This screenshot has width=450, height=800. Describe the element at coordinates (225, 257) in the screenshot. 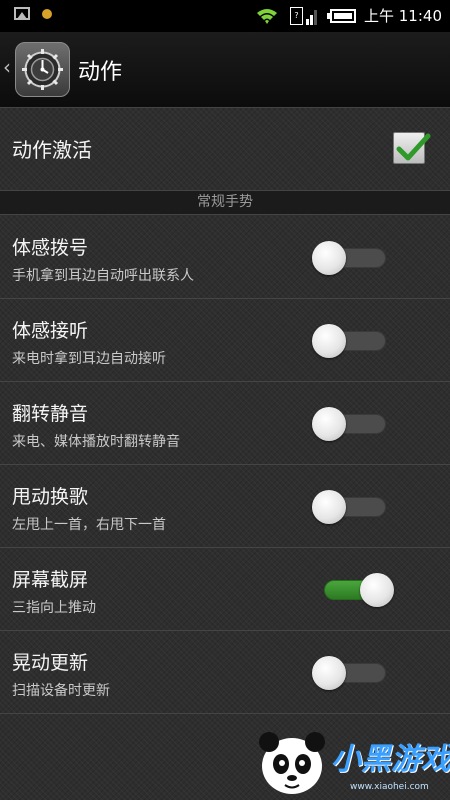

I see `setting-row-motion-dial: 体感拨号 手机拿到耳边自动呼出联系人` at that location.